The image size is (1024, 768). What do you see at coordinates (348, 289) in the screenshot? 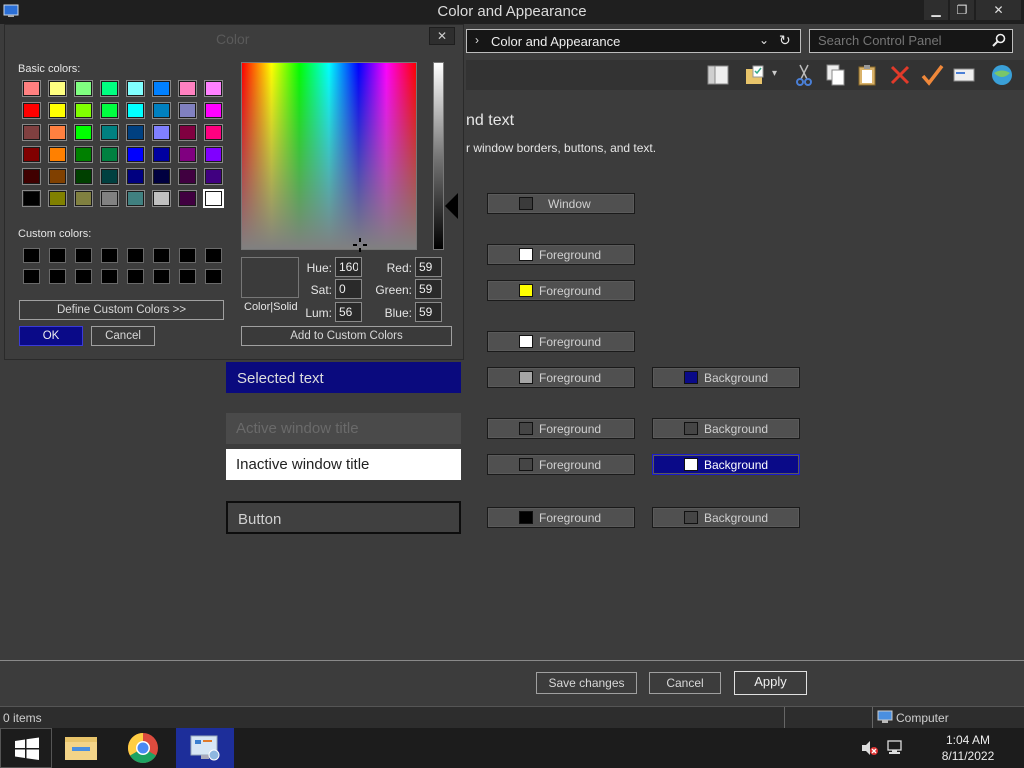
I see `sat-field` at bounding box center [348, 289].